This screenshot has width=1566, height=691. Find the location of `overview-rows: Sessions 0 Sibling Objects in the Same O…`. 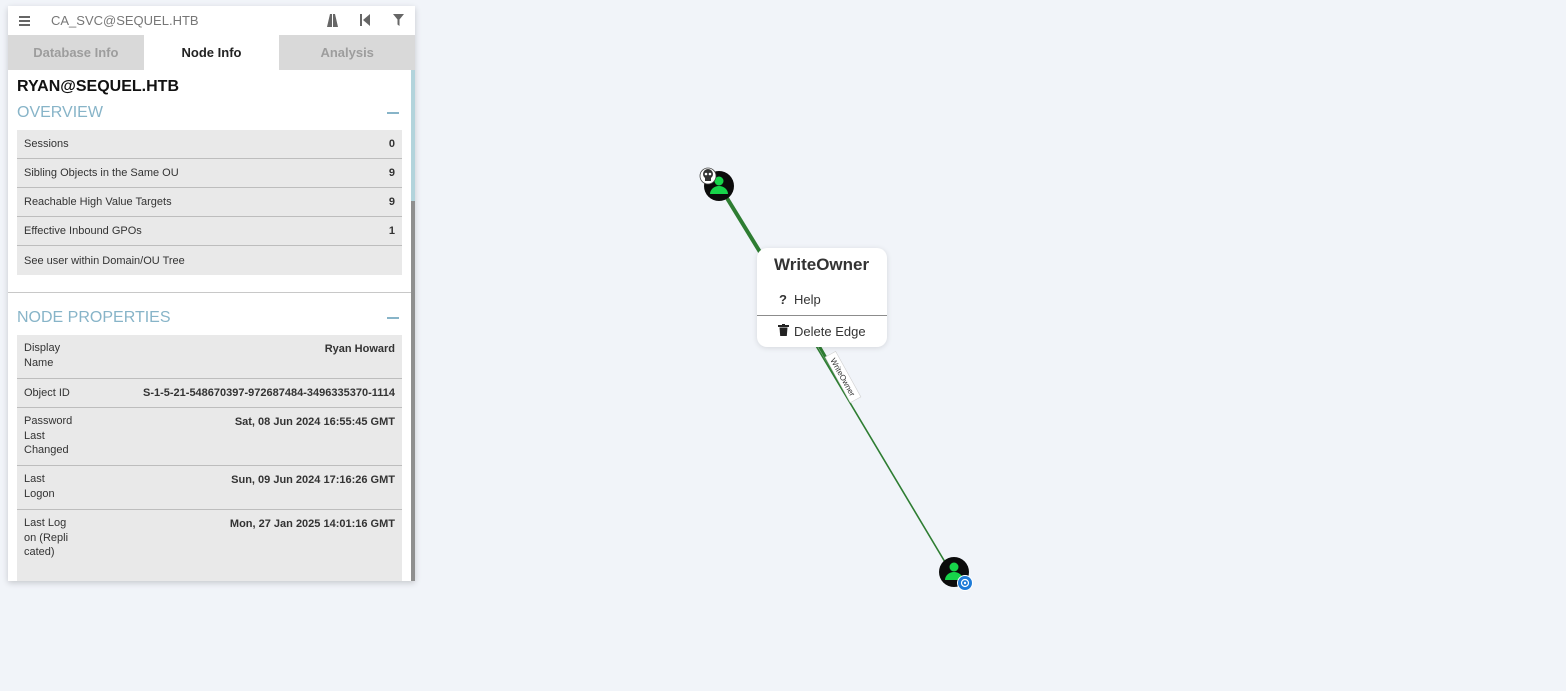

overview-rows: Sessions 0 Sibling Objects in the Same O… is located at coordinates (209, 202).